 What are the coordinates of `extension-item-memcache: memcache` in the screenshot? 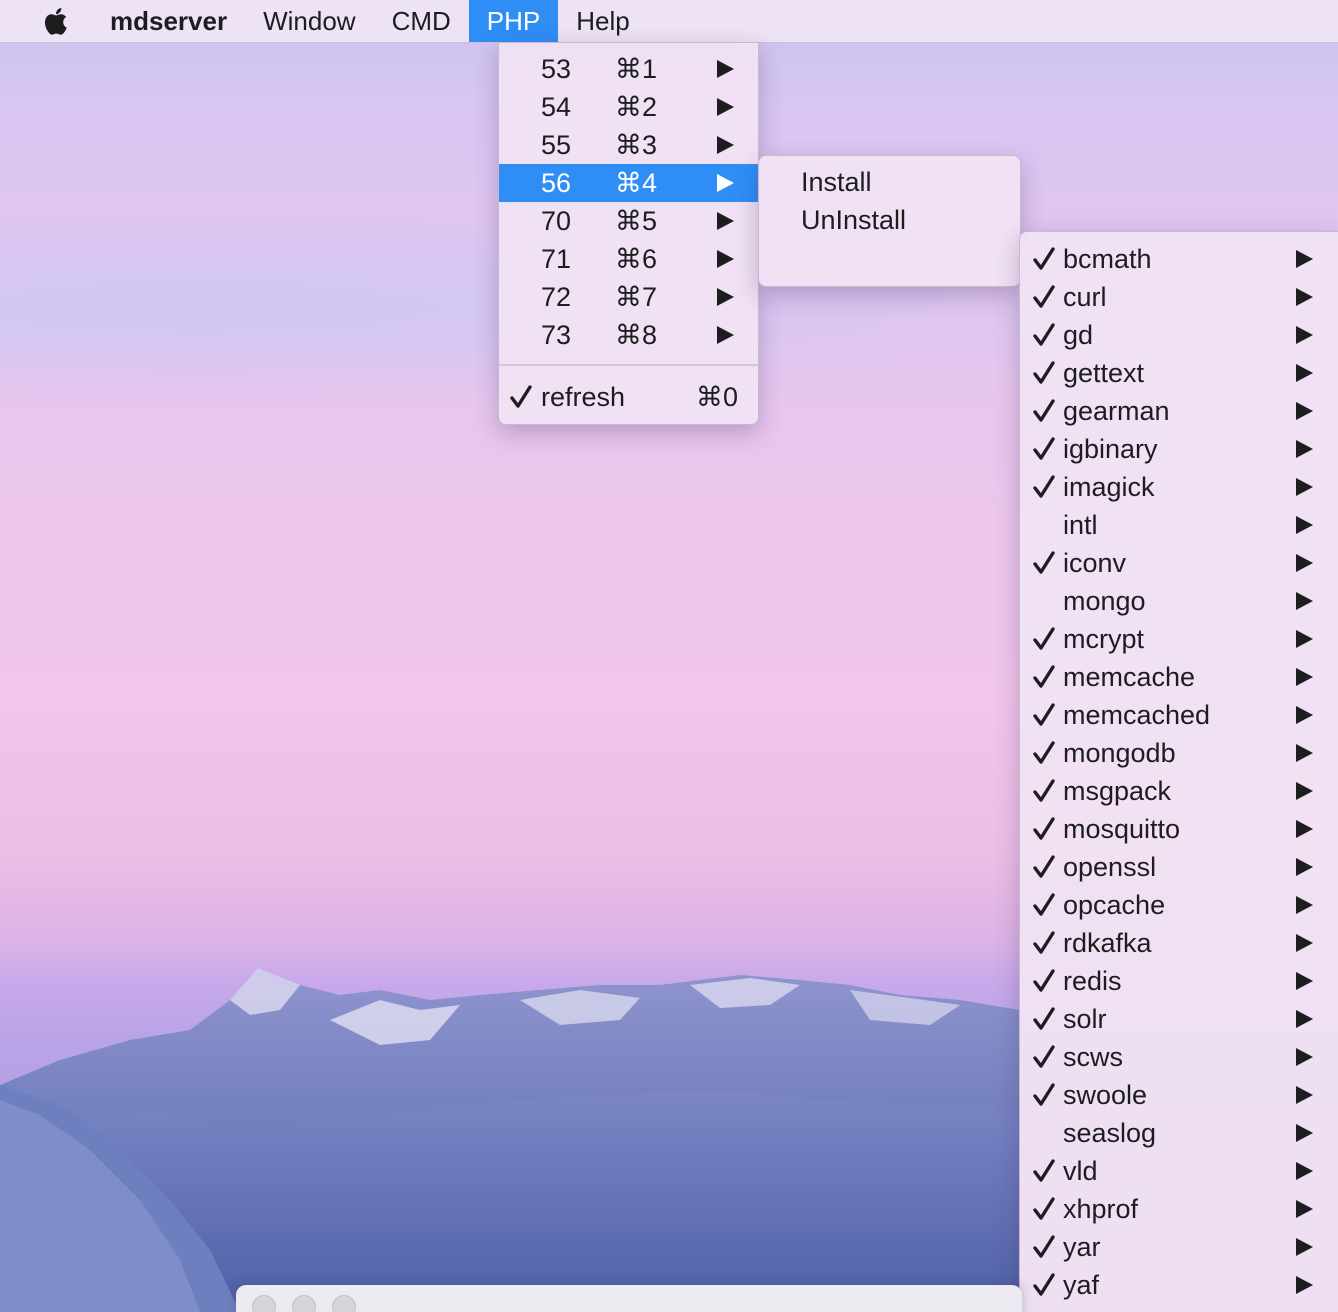 It's located at (1179, 677).